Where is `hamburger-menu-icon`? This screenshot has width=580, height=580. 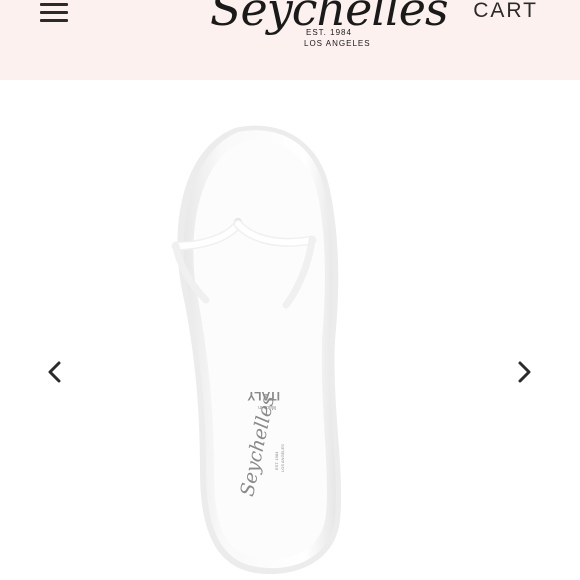
hamburger-menu-icon is located at coordinates (56, 14).